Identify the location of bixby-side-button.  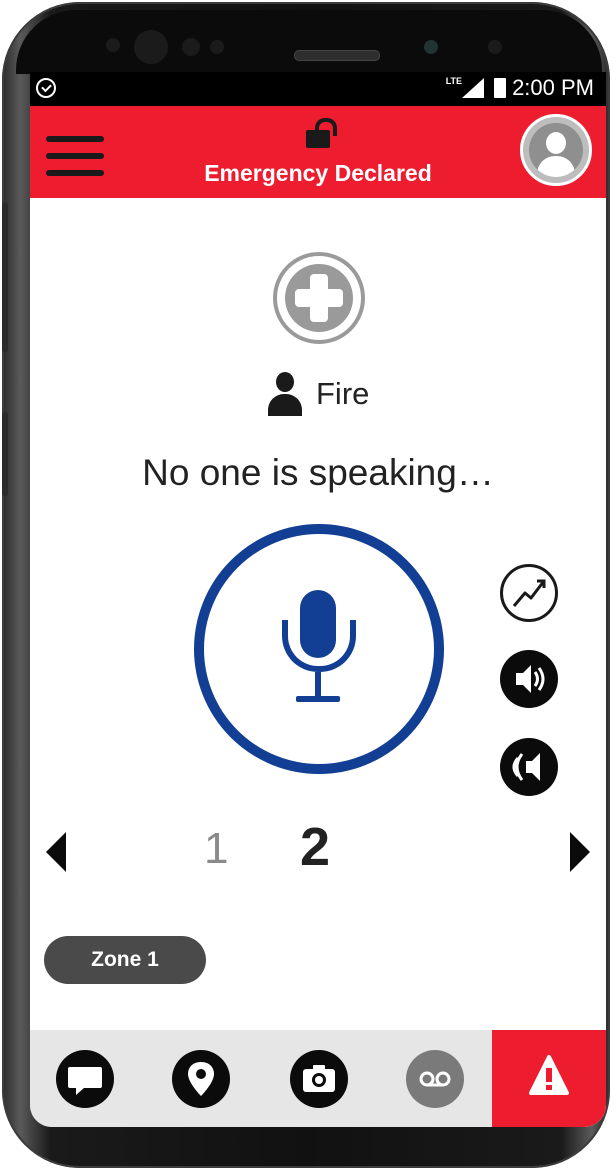
(5, 454).